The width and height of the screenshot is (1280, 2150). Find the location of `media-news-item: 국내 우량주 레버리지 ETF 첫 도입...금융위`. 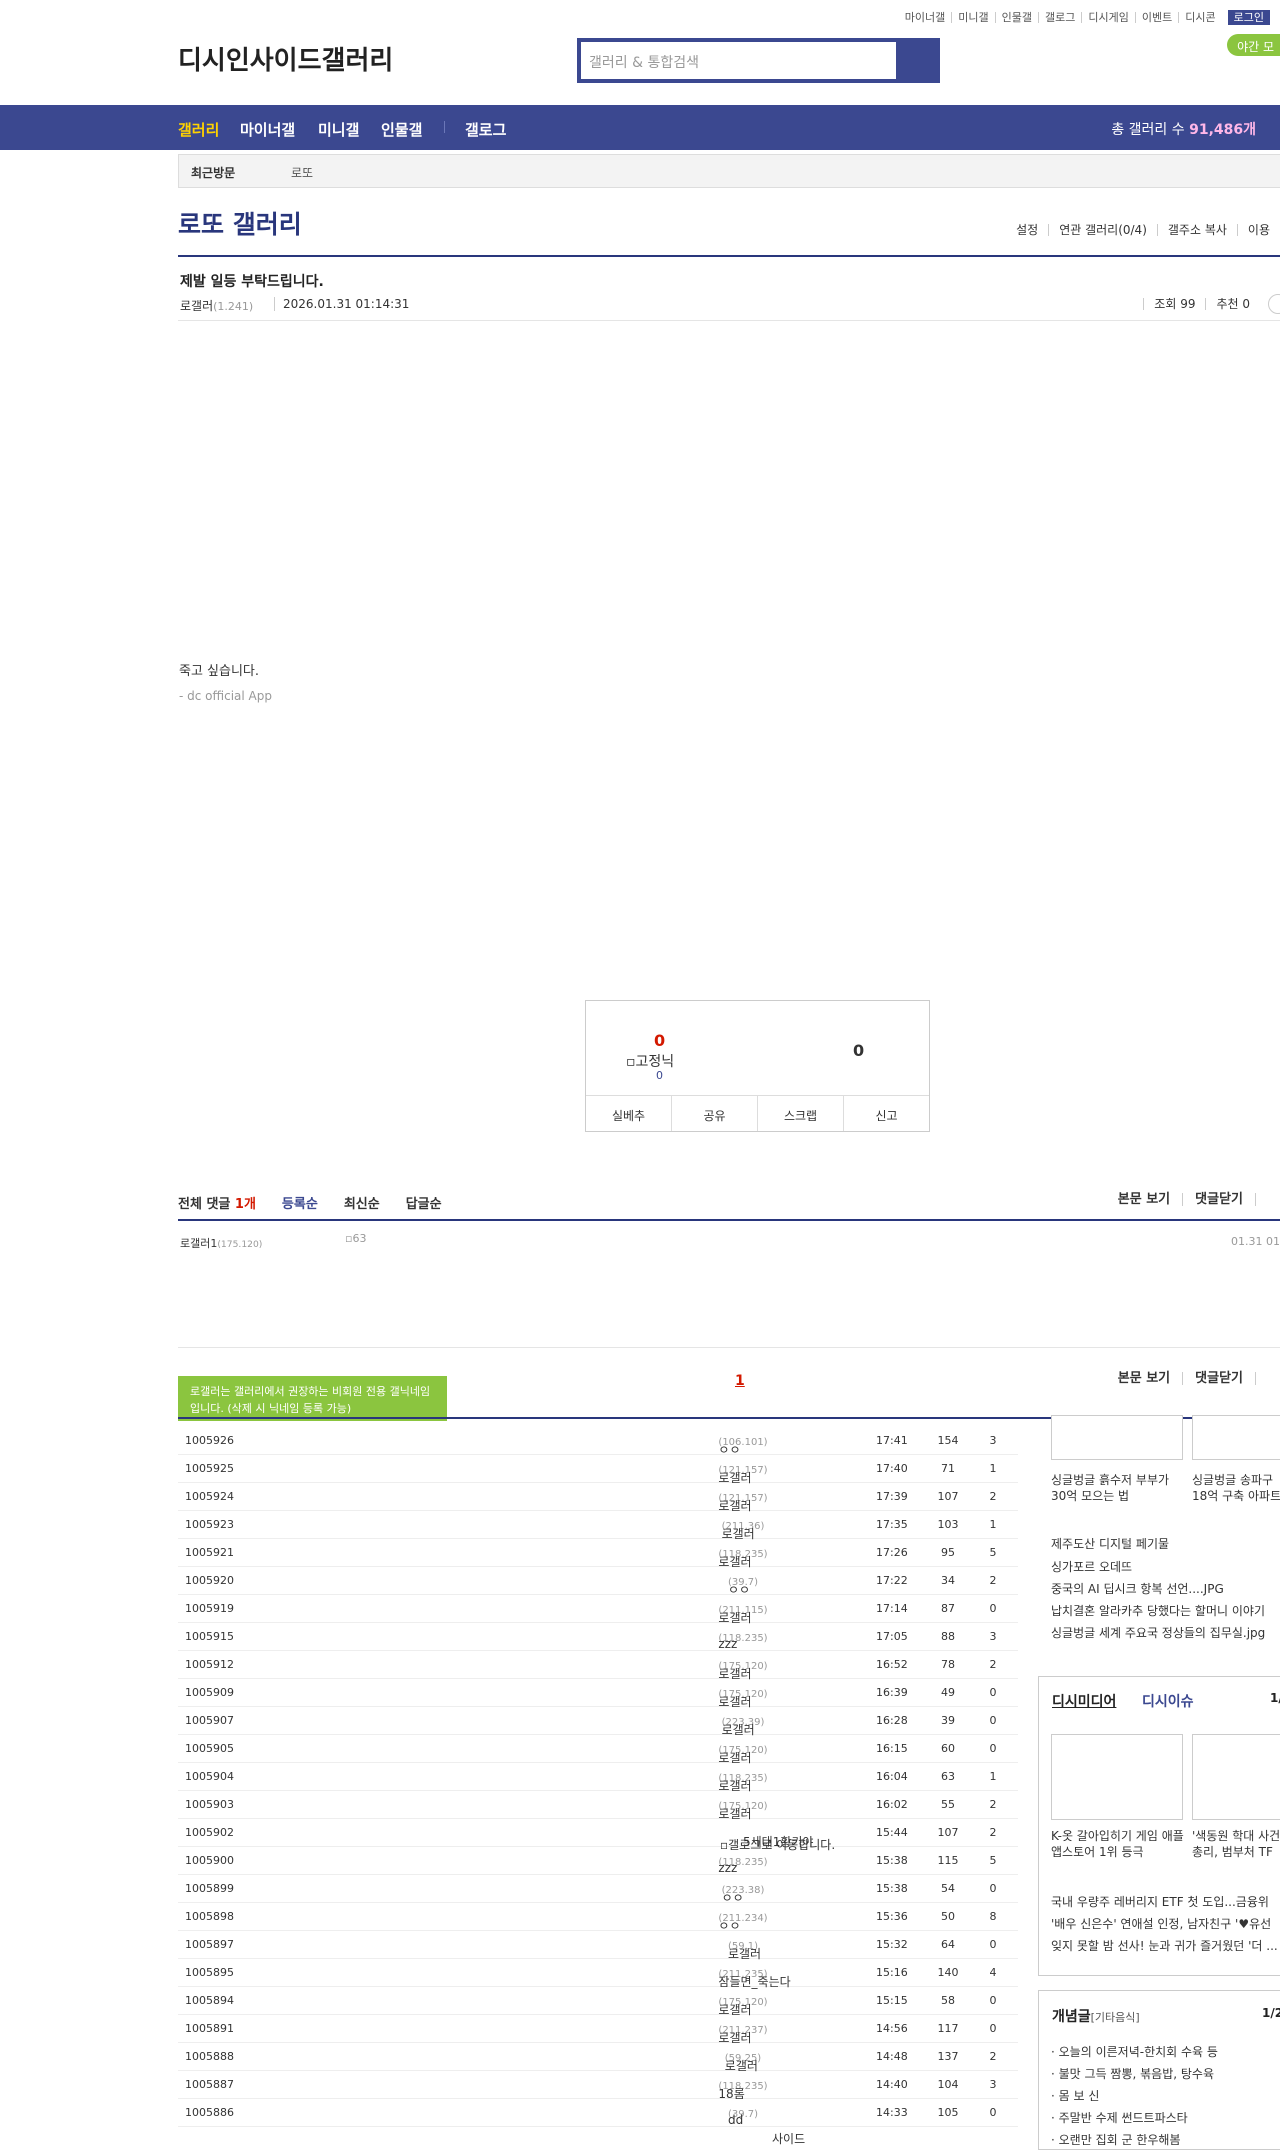

media-news-item: 국내 우량주 레버리지 ETF 첫 도입...금융위 is located at coordinates (1160, 1902).